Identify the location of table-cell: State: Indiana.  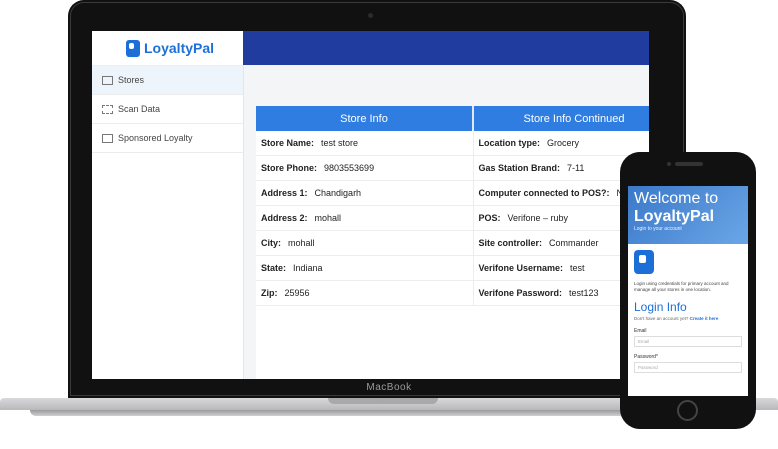
(365, 268).